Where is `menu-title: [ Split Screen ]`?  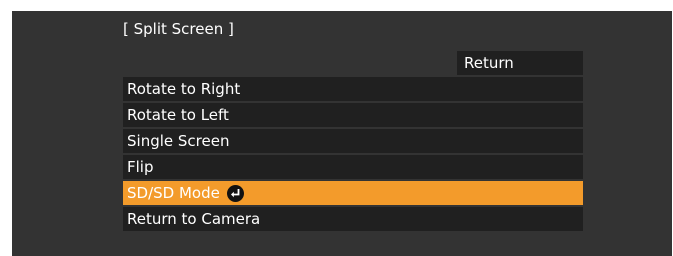 menu-title: [ Split Screen ] is located at coordinates (178, 29).